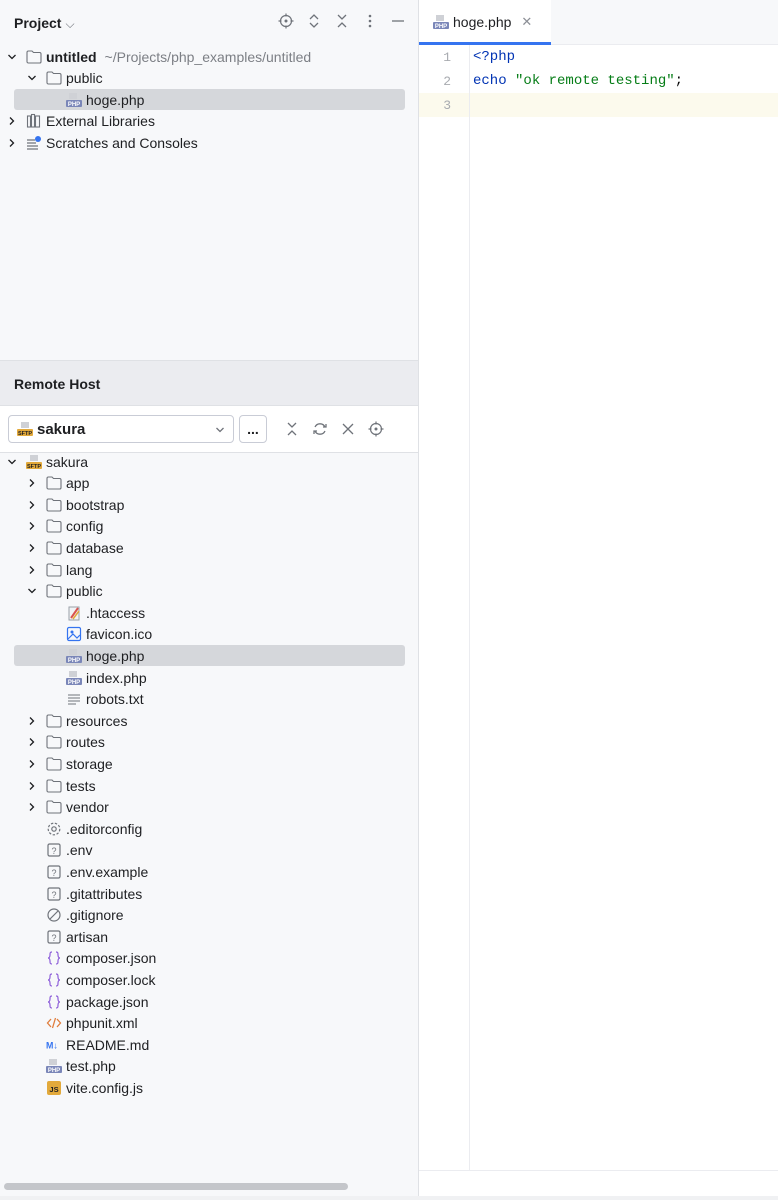 The height and width of the screenshot is (1200, 778). Describe the element at coordinates (624, 105) in the screenshot. I see `current-line-highlight` at that location.